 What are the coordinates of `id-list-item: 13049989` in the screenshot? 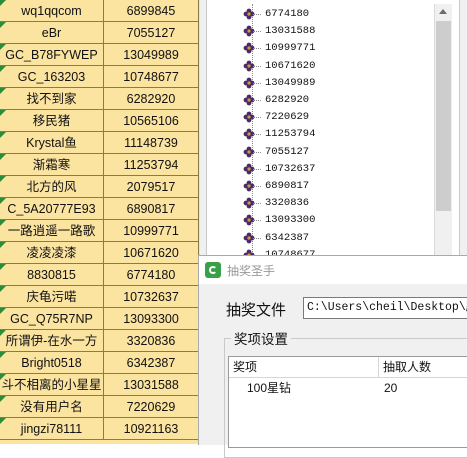 It's located at (341, 83).